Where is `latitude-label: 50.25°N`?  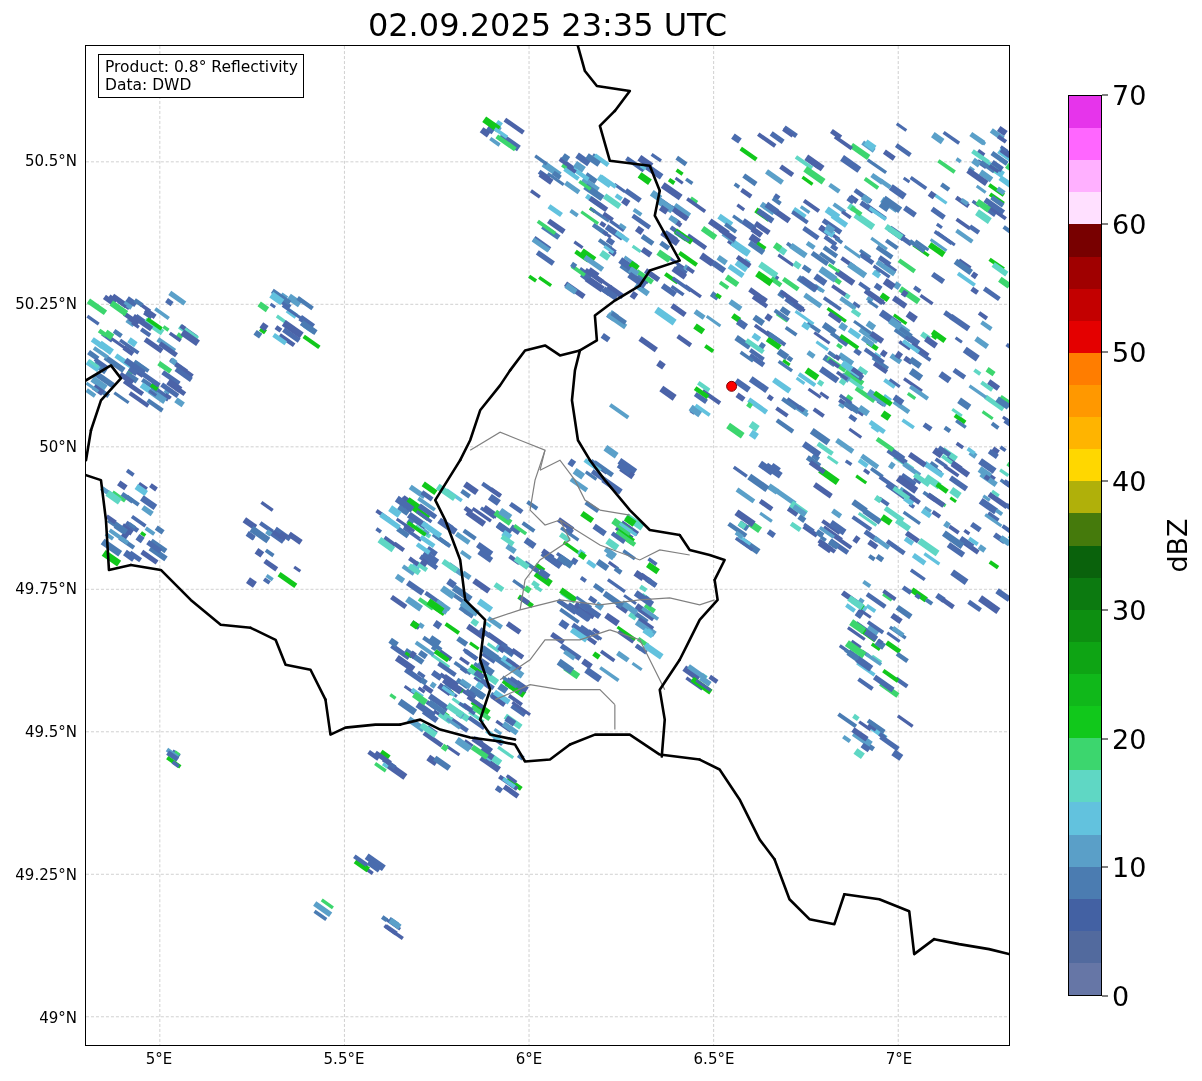 latitude-label: 50.25°N is located at coordinates (46, 303).